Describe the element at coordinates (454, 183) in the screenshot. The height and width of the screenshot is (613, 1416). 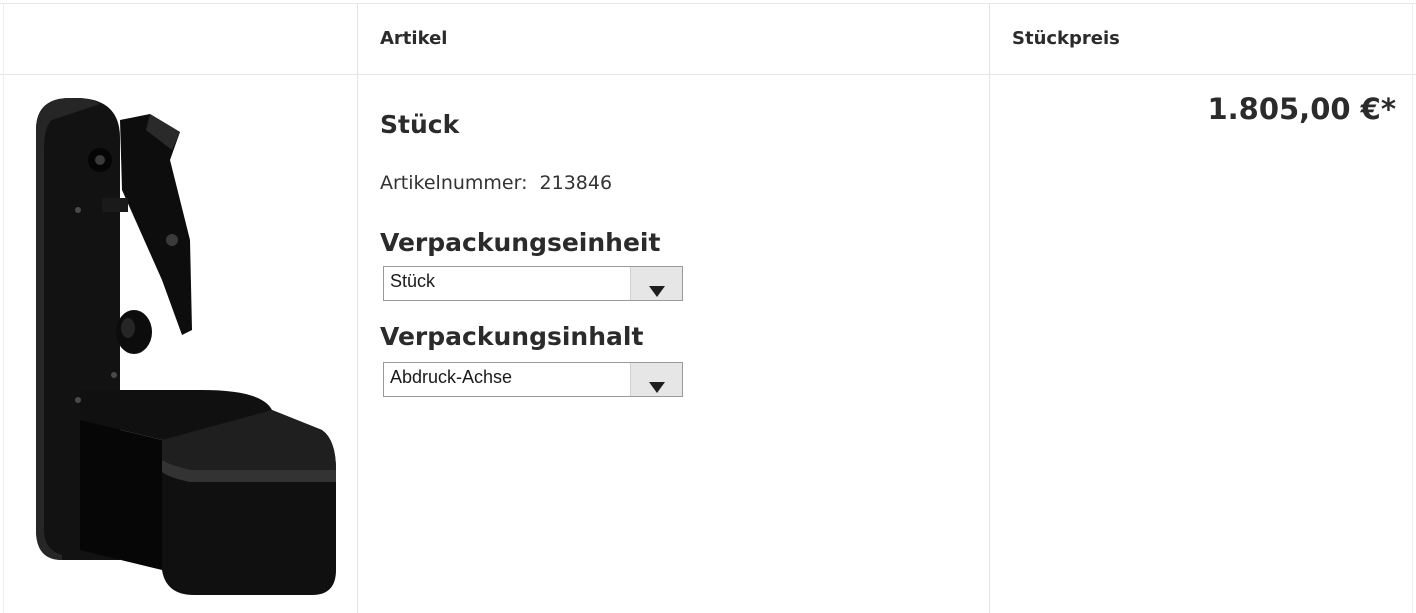
I see `article-number-label: Artikelnummer:` at that location.